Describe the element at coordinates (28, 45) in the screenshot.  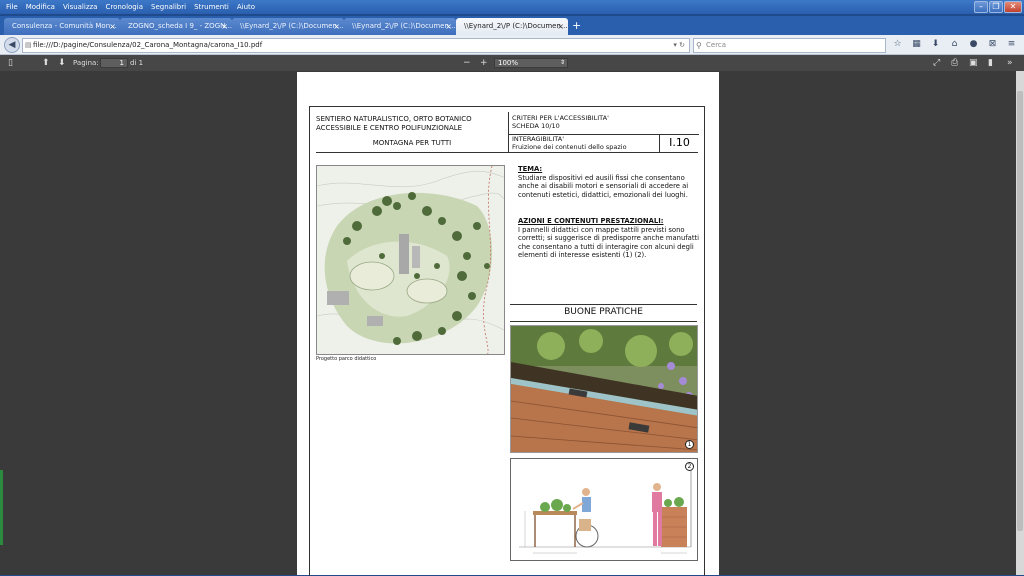
I see `page-icon: ▤` at that location.